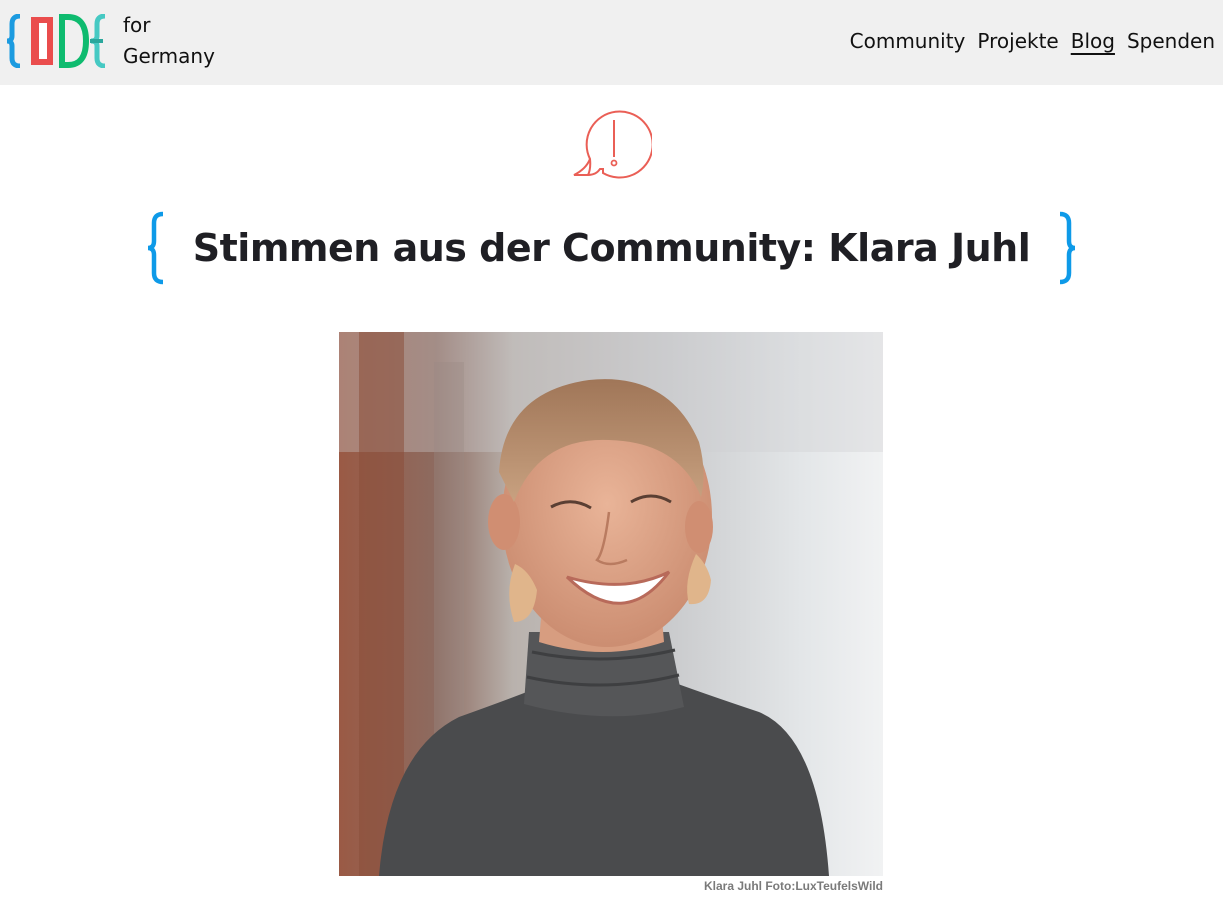  Describe the element at coordinates (169, 56) in the screenshot. I see `logo-text-germany: Germany` at that location.